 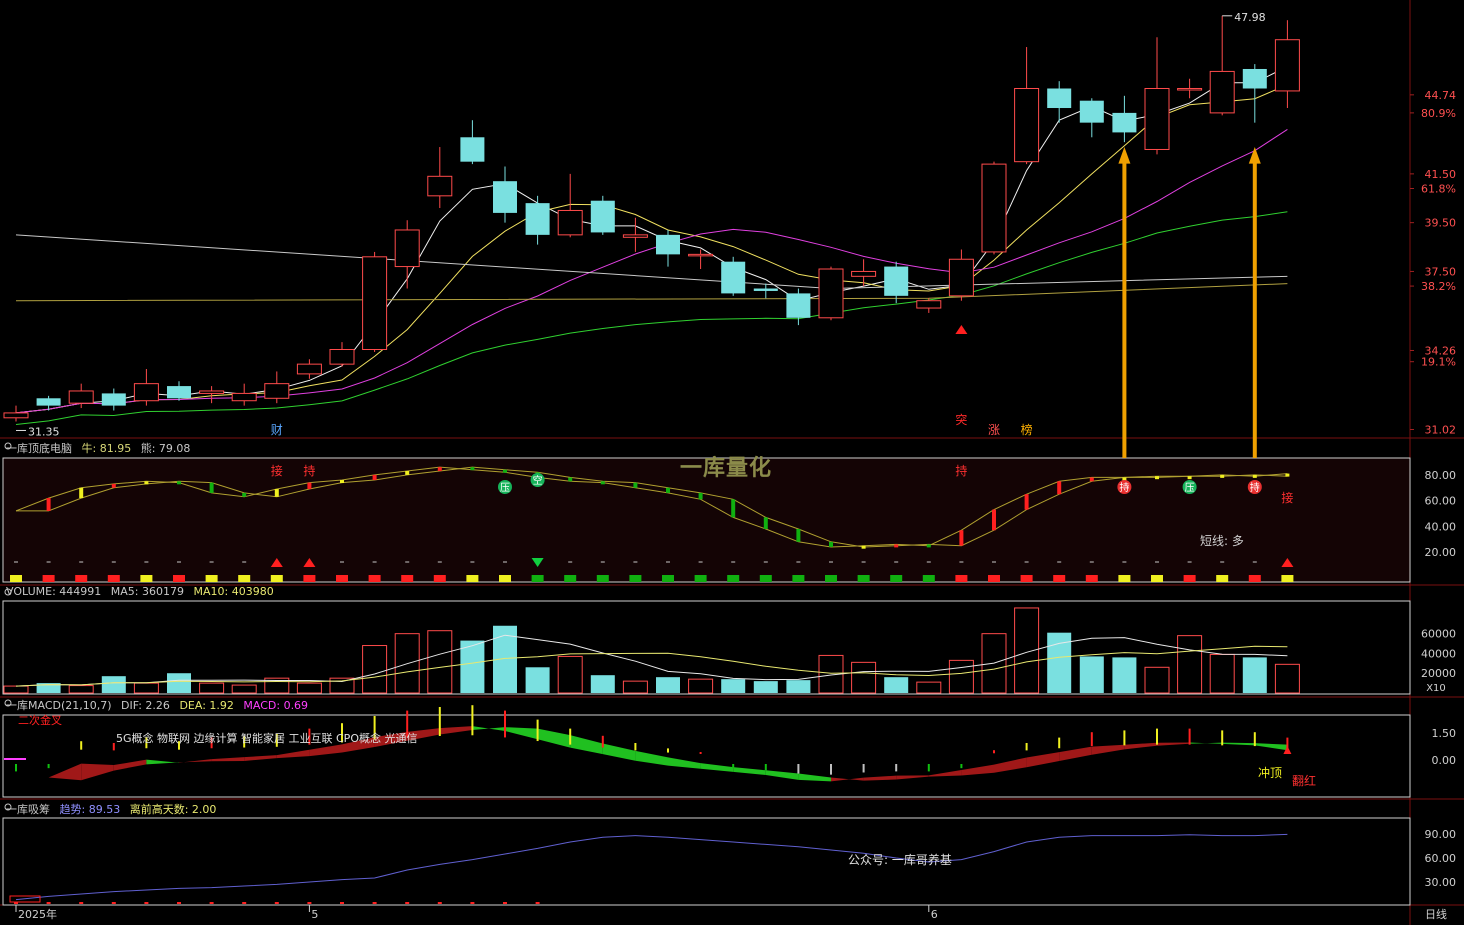 What do you see at coordinates (1270, 772) in the screenshot?
I see `macd-label-chongding: 冲顶` at bounding box center [1270, 772].